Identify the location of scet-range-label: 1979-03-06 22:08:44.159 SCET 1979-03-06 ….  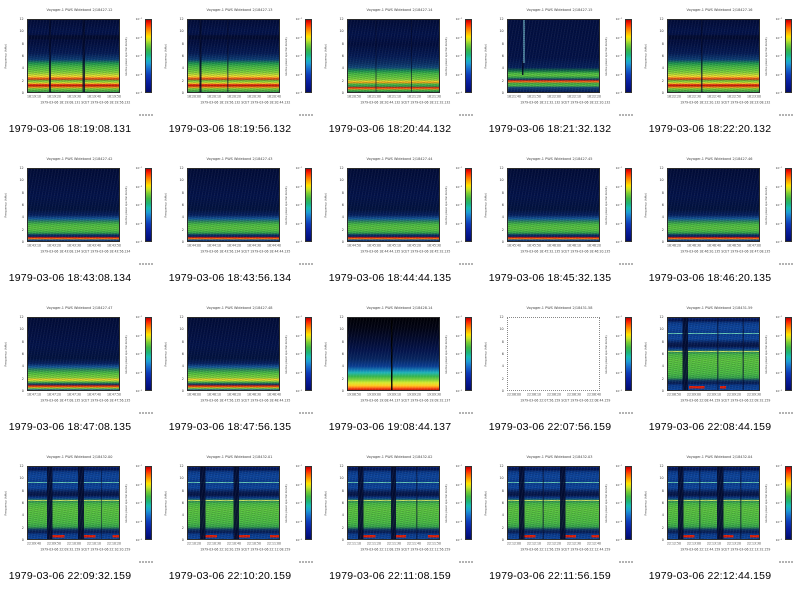
(725, 401).